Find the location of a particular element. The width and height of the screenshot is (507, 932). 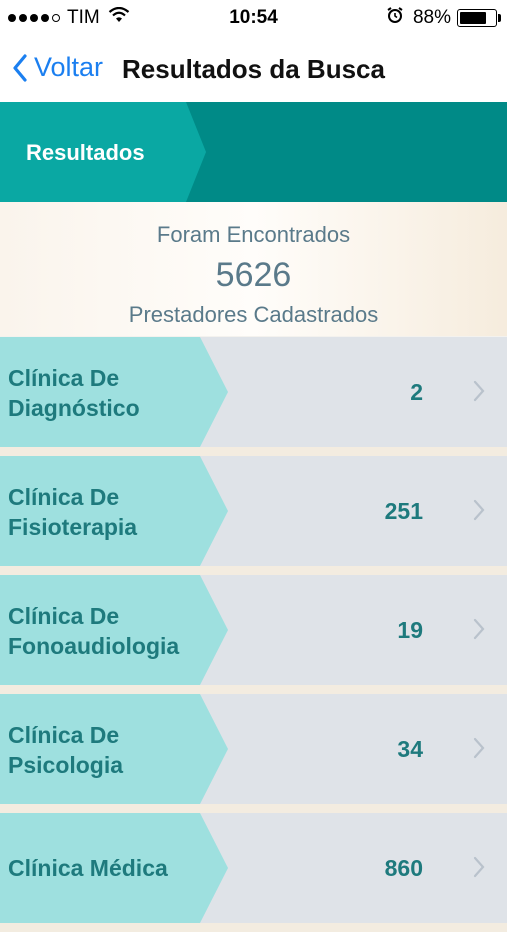

result-count: 2 is located at coordinates (416, 392).